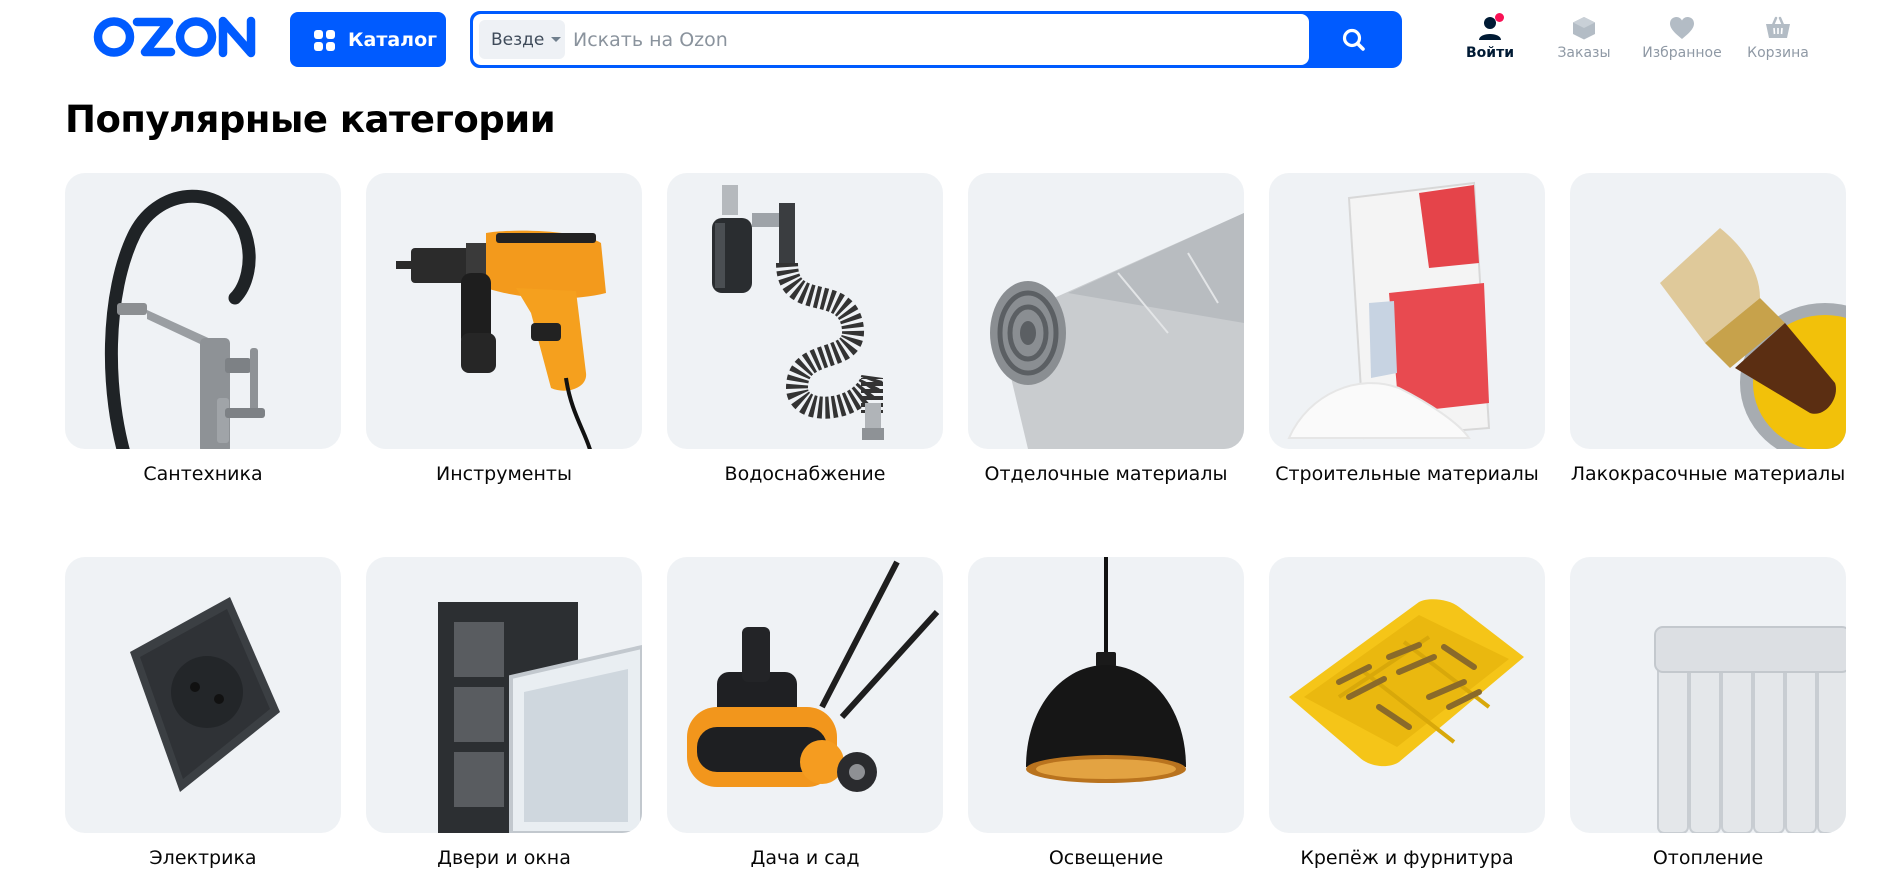  I want to click on category-label: Лакокрасочные материалы, so click(1708, 474).